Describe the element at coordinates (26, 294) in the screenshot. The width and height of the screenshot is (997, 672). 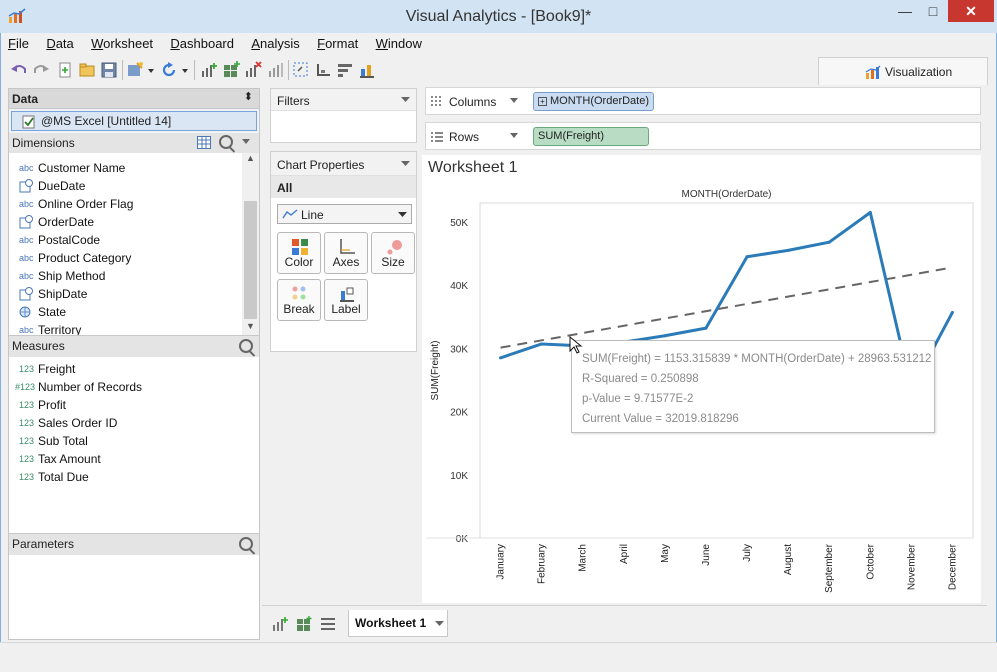
I see `date-field-icon` at that location.